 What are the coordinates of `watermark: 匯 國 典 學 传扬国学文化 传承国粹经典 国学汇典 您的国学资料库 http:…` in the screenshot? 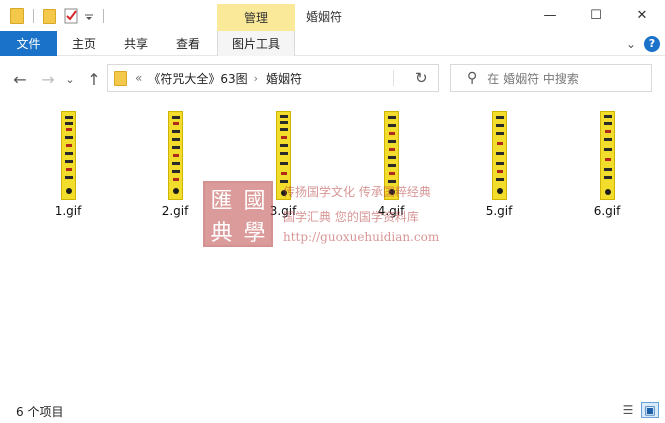 It's located at (338, 216).